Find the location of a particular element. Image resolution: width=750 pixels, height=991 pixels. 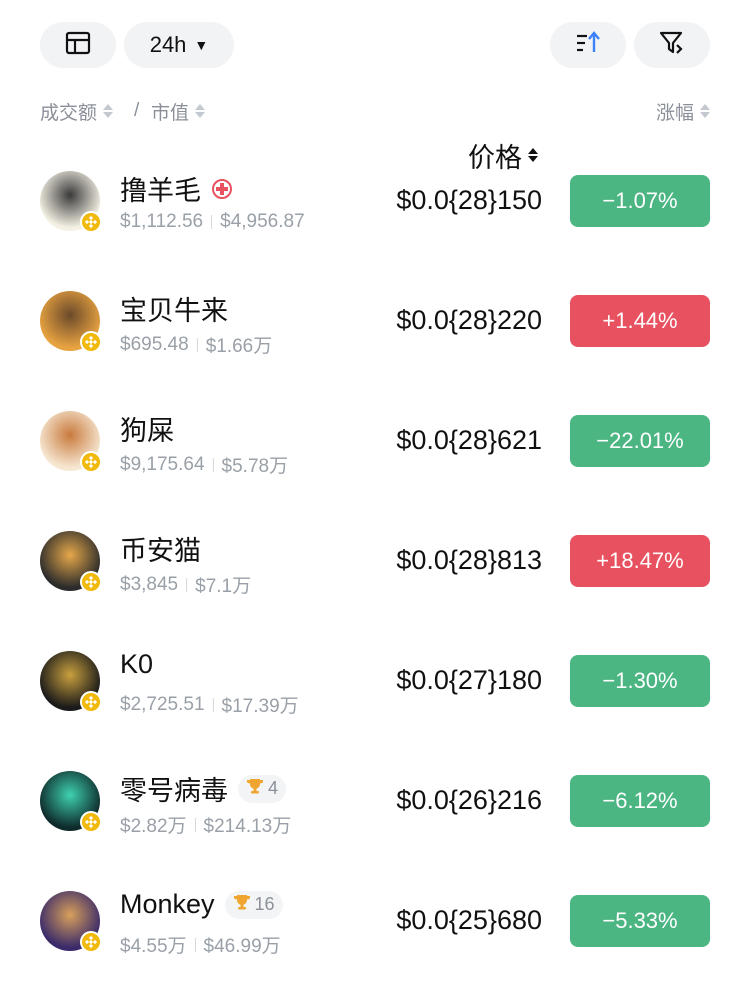

token-market-cap: $46.99万 is located at coordinates (242, 946).